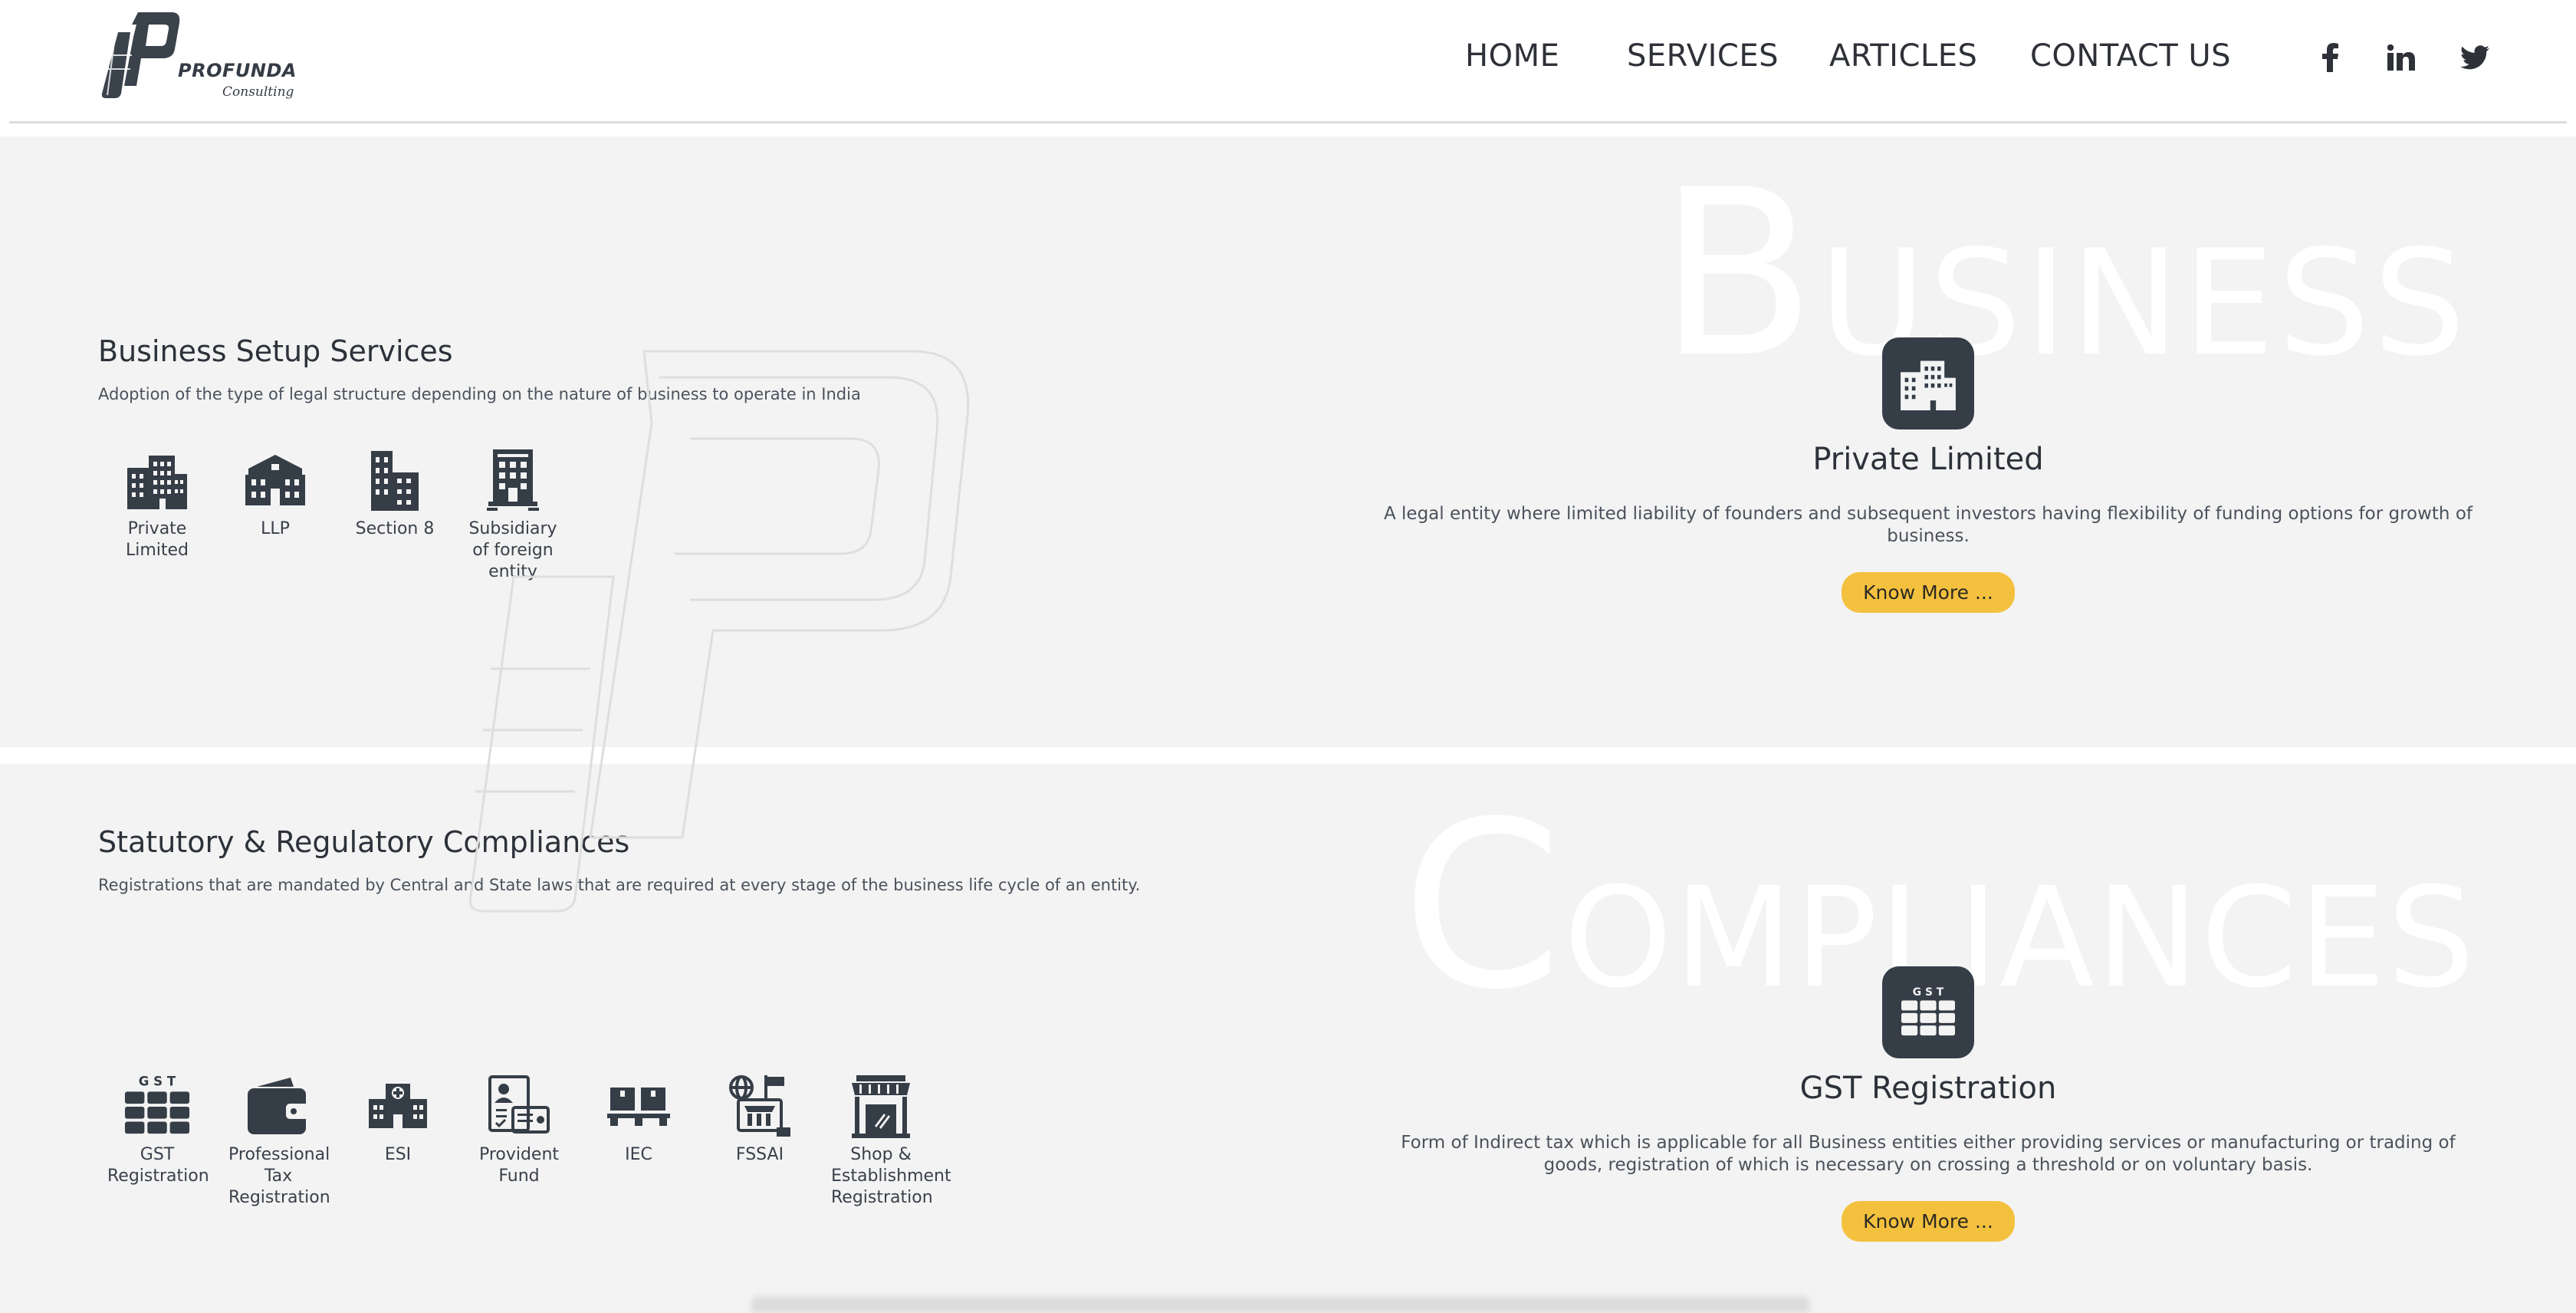 The image size is (2576, 1313). What do you see at coordinates (513, 480) in the screenshot?
I see `tall-building-icon` at bounding box center [513, 480].